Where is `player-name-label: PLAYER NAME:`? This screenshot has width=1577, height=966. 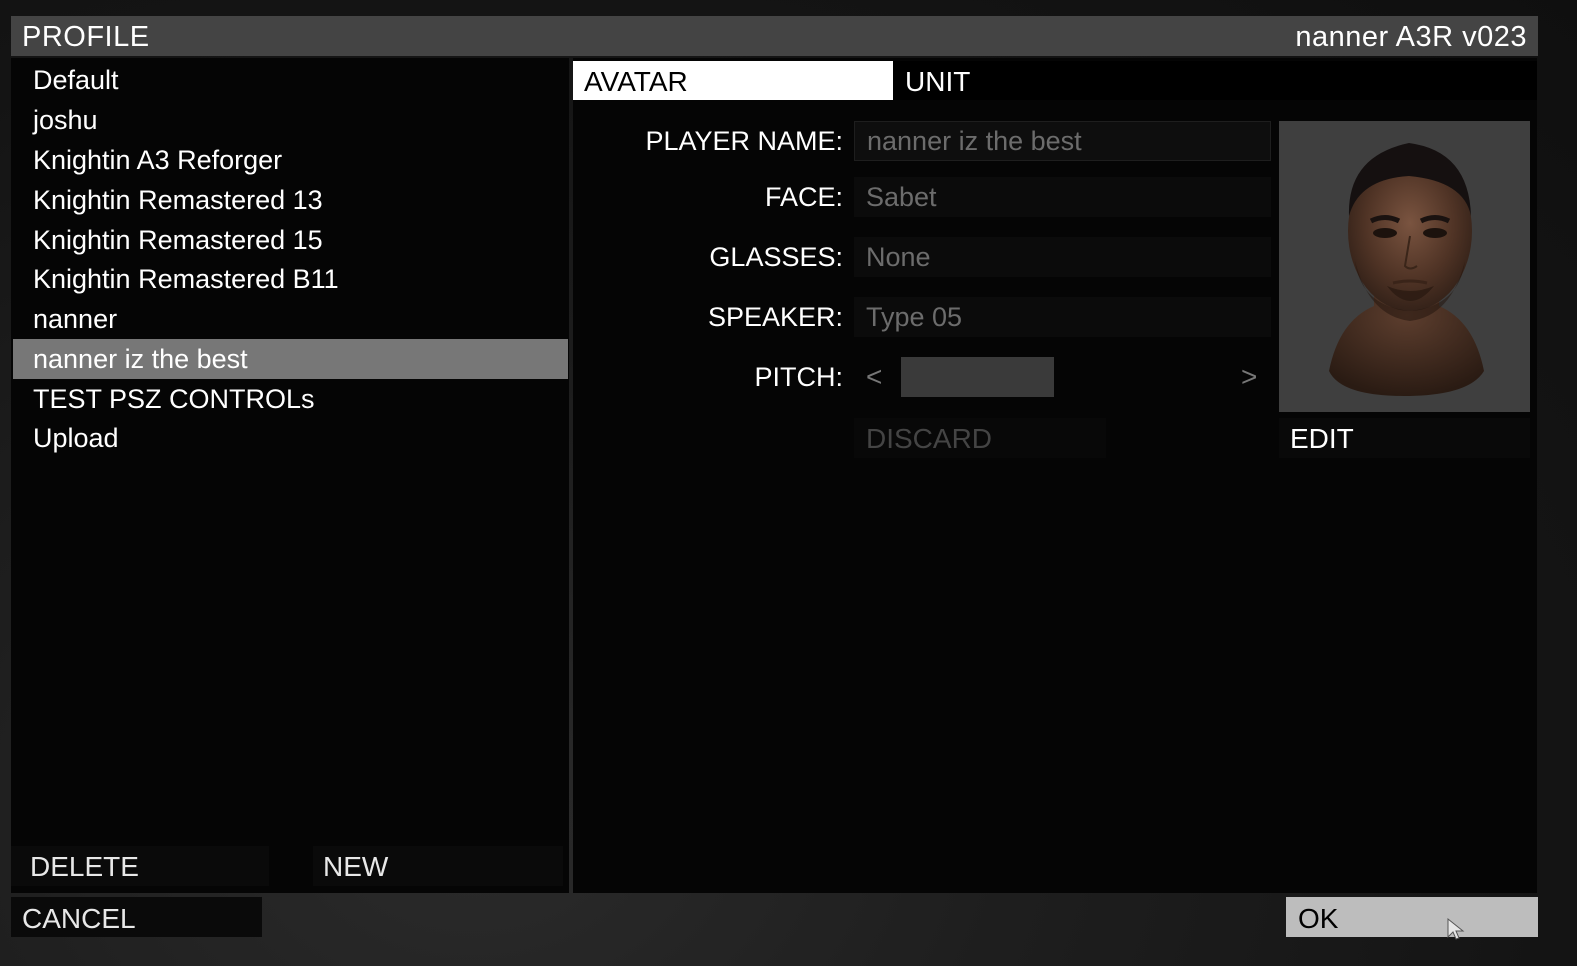
player-name-label: PLAYER NAME: is located at coordinates (744, 141).